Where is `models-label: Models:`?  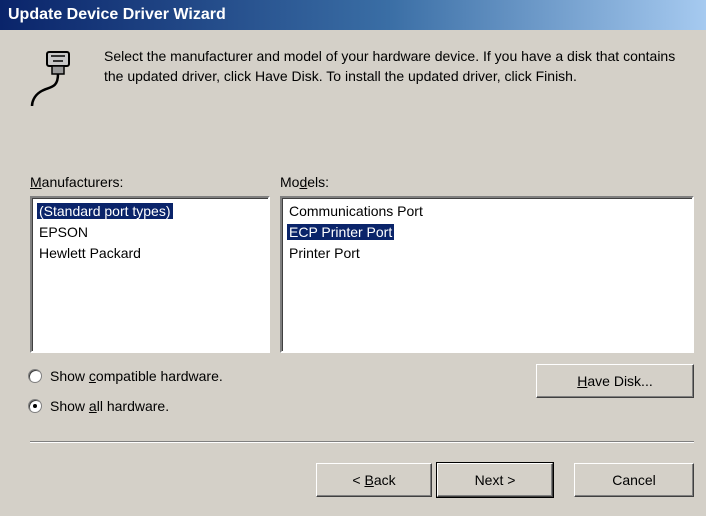 models-label: Models: is located at coordinates (305, 182).